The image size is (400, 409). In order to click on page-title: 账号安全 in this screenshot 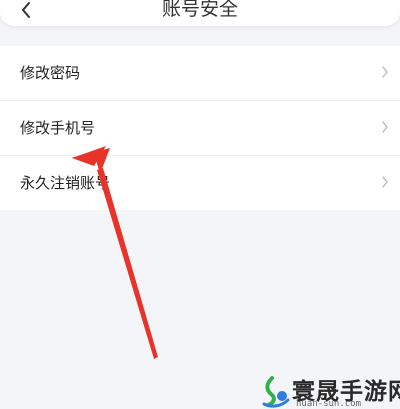, I will do `click(199, 10)`.